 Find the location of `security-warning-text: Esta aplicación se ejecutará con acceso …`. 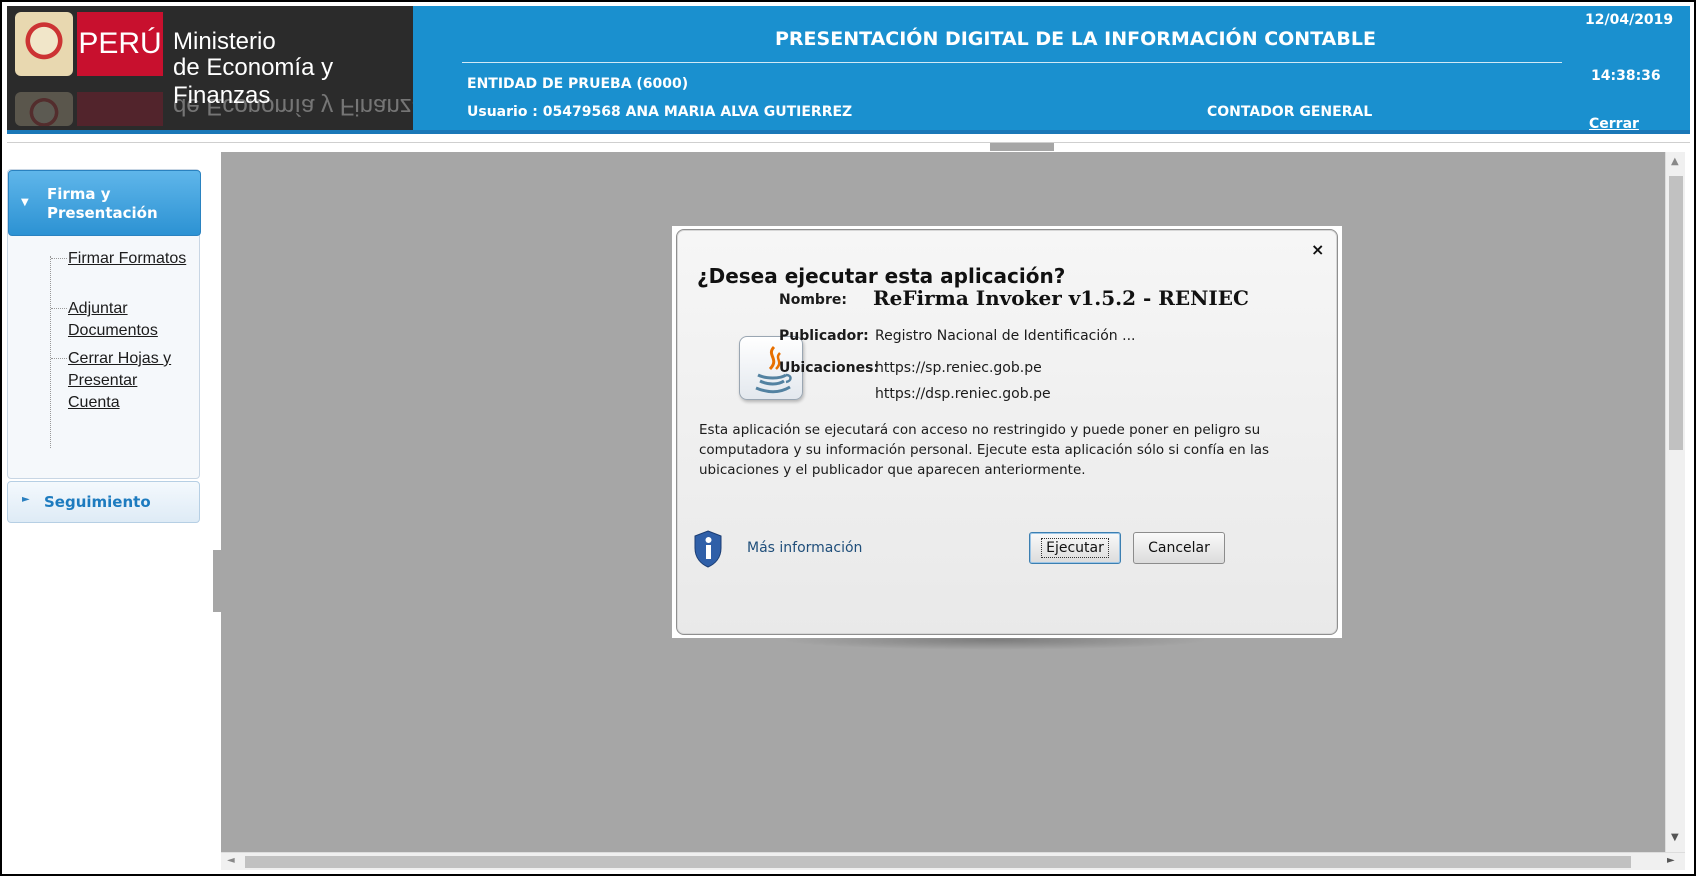

security-warning-text: Esta aplicación se ejecutará con acceso … is located at coordinates (984, 450).